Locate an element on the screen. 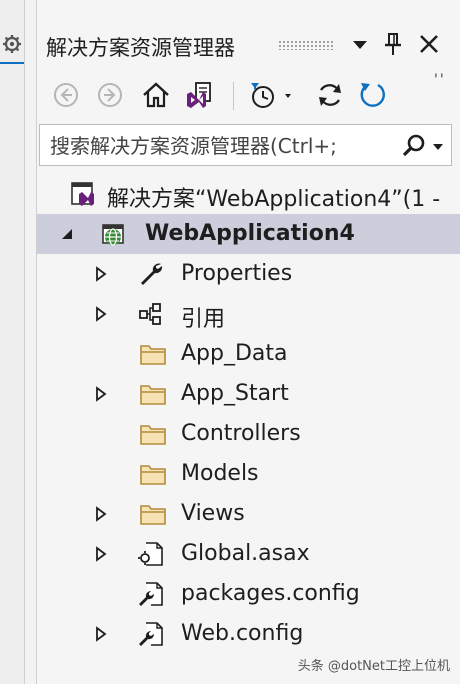 The width and height of the screenshot is (460, 684). close-icon is located at coordinates (429, 44).